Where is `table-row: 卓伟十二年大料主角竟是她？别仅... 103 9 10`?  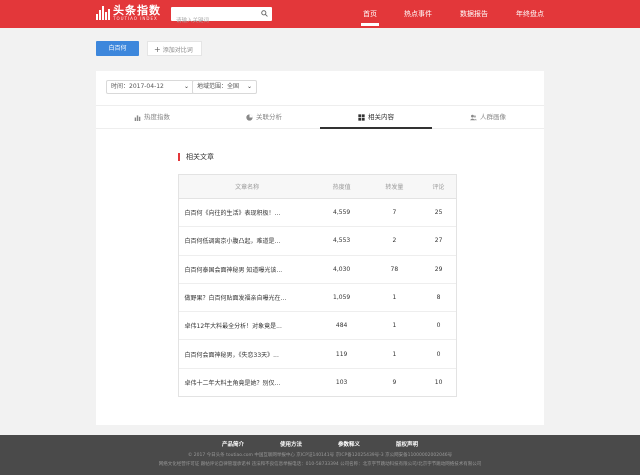 table-row: 卓伟十二年大料主角竟是她？别仅... 103 9 10 is located at coordinates (317, 383).